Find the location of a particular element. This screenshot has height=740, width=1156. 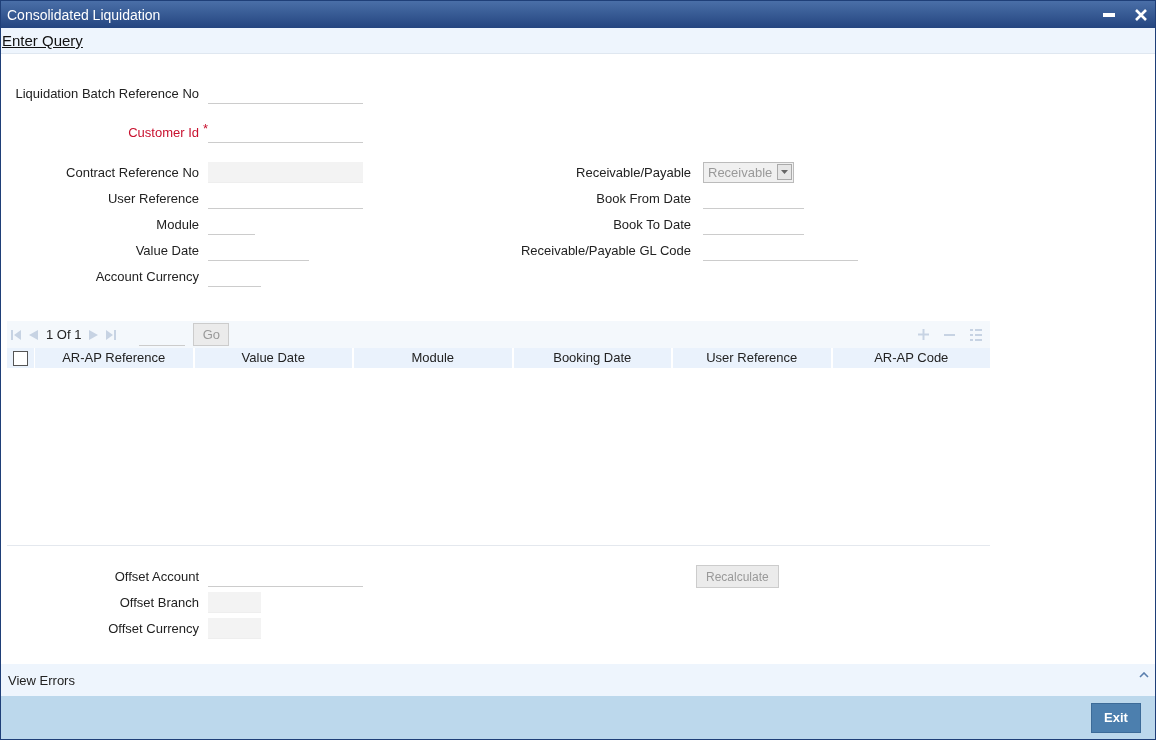

enter-query-link: Enter Query is located at coordinates (42, 40).